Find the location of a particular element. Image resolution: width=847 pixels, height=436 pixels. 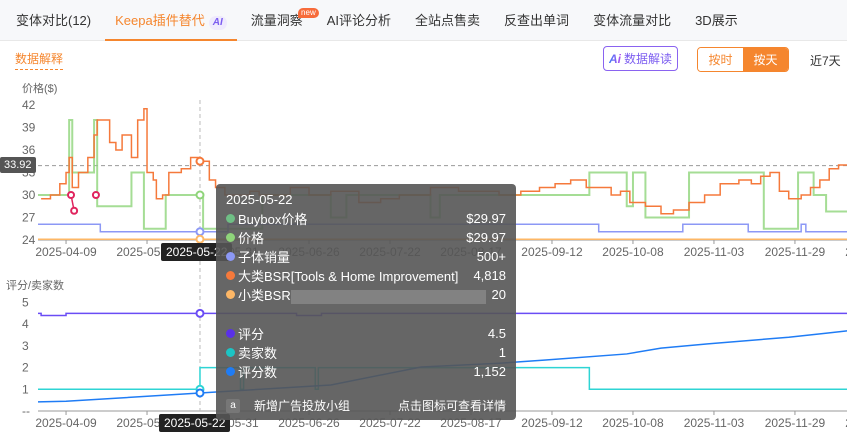

amazon-ad-icon: a is located at coordinates (233, 405).